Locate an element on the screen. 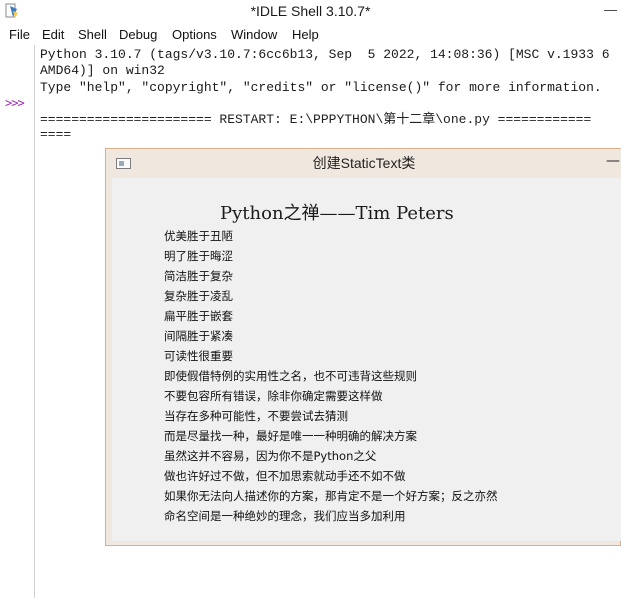  shell-output-line: AMD64)] on win32 is located at coordinates (102, 70).